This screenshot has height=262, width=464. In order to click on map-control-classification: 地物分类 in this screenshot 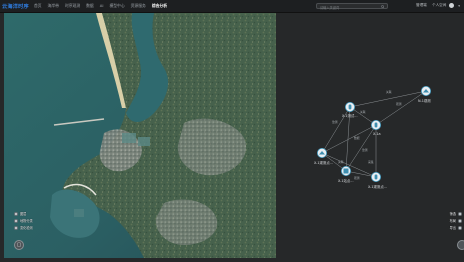, I will do `click(23, 220)`.